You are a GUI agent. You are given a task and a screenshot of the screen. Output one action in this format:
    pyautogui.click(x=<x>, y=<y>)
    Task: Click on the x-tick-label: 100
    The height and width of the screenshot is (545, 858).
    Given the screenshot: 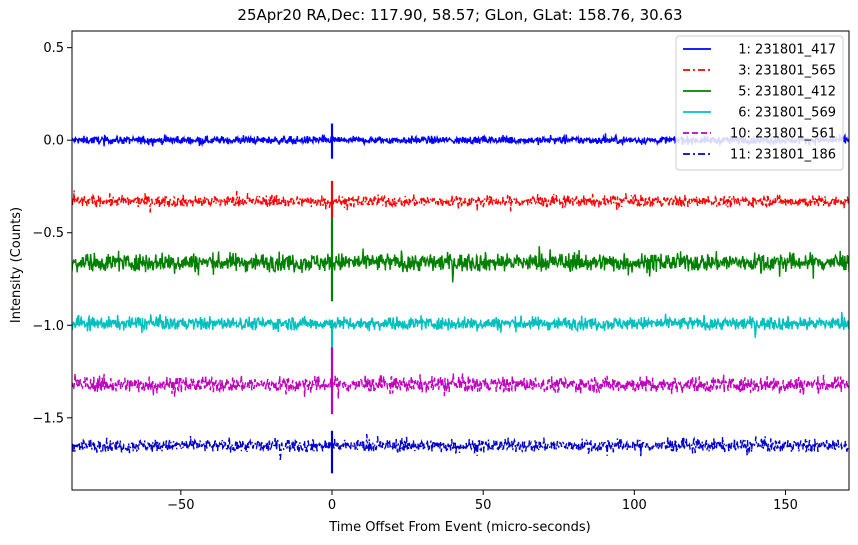 What is the action you would take?
    pyautogui.click(x=634, y=505)
    